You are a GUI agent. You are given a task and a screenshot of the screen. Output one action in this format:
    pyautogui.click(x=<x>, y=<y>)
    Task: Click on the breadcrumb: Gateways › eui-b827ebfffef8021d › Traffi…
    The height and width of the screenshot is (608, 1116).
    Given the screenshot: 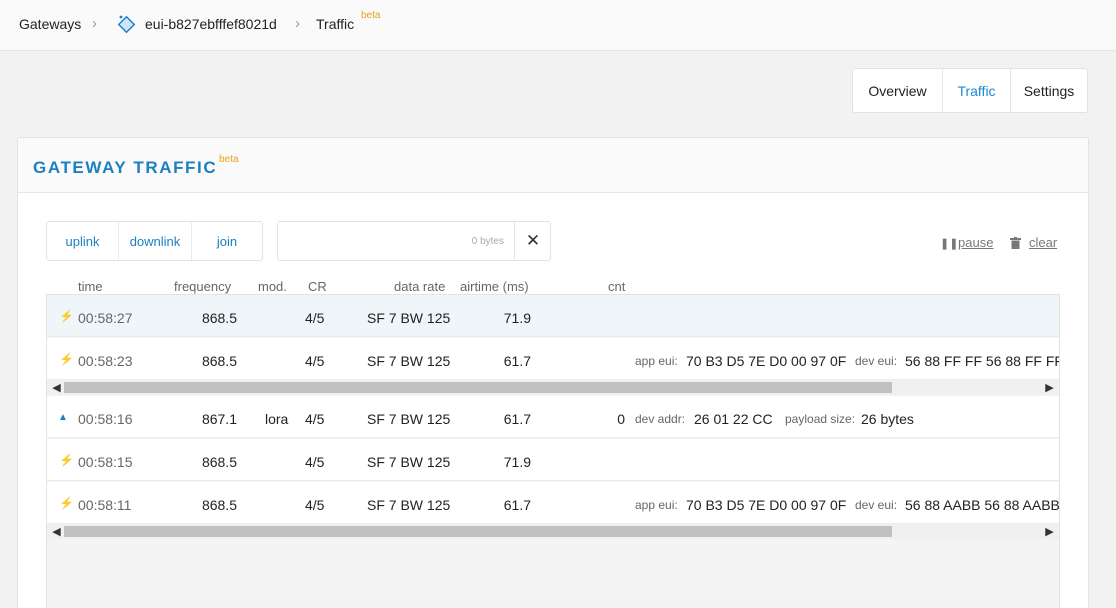 What is the action you would take?
    pyautogui.click(x=558, y=25)
    